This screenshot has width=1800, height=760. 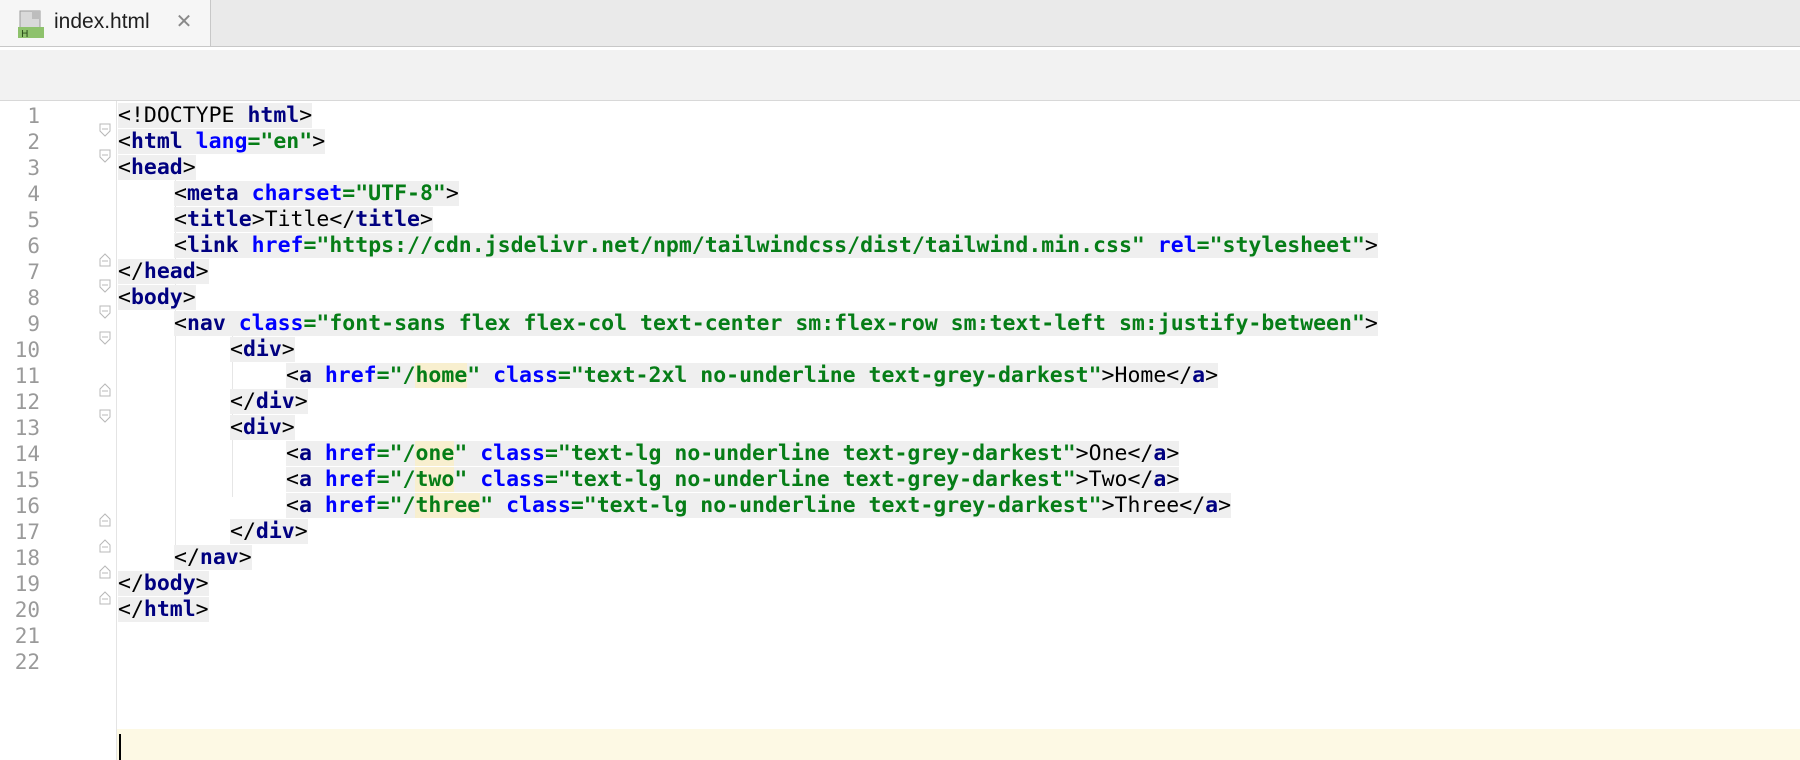 What do you see at coordinates (448, 505) in the screenshot?
I see `code-token: three` at bounding box center [448, 505].